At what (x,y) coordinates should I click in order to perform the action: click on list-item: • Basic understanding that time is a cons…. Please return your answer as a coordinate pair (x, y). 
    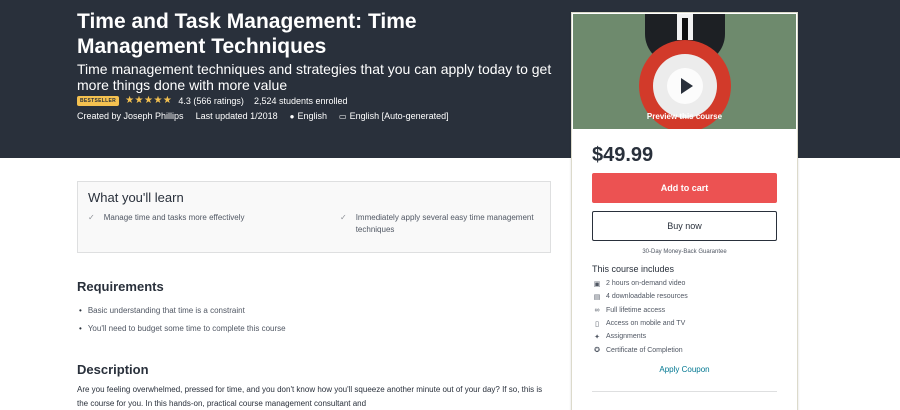
    Looking at the image, I should click on (182, 310).